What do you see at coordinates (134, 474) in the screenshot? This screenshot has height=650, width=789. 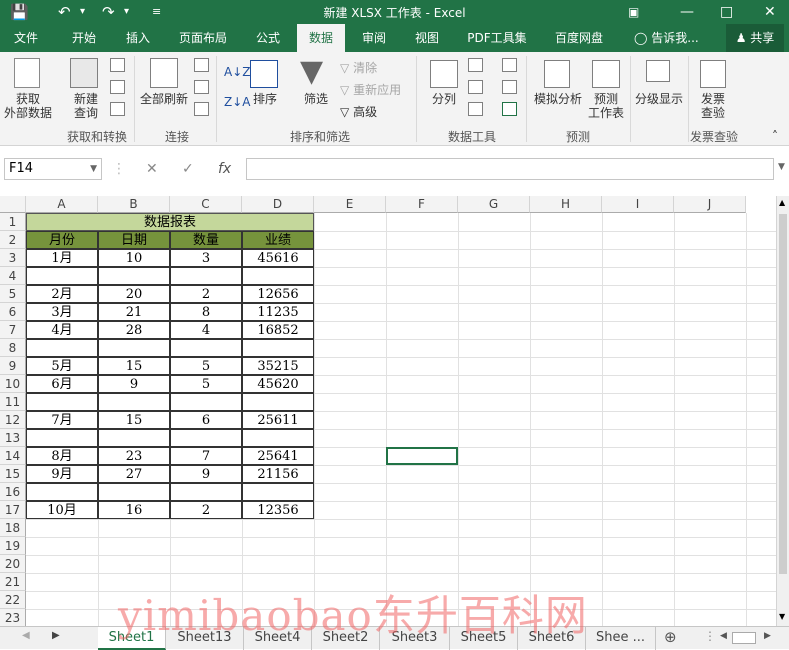 I see `table-cell: 27` at bounding box center [134, 474].